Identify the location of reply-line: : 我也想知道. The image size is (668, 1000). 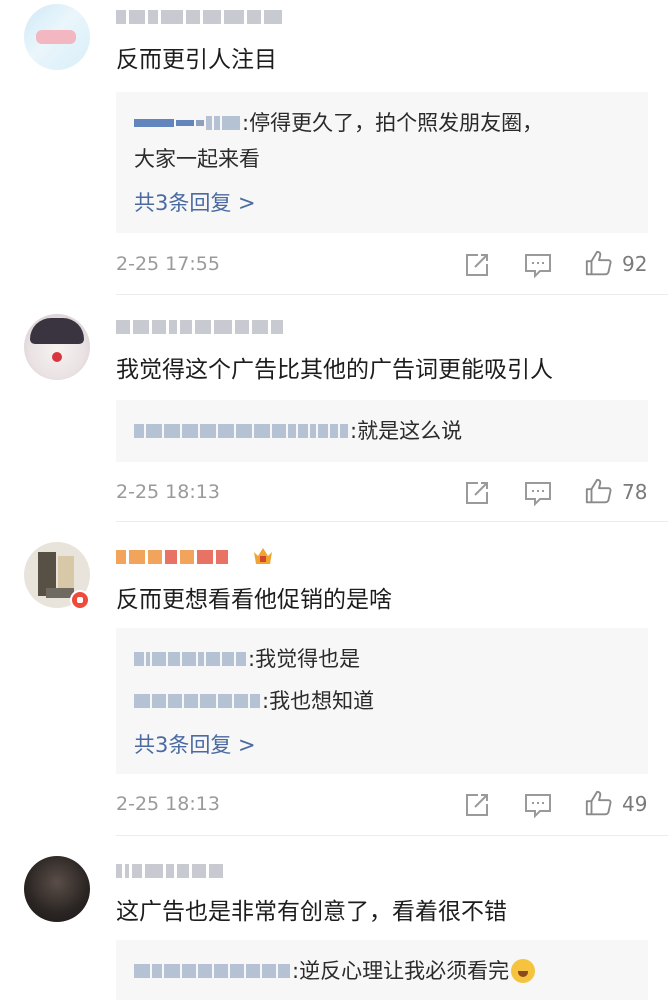
(254, 701).